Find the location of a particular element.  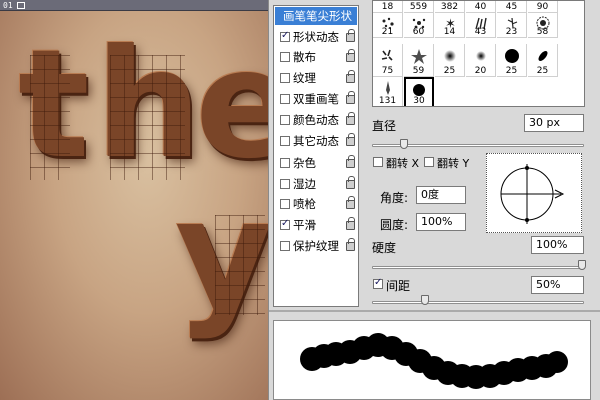

list-item-dual-brush: 双重画笔 is located at coordinates (316, 99).